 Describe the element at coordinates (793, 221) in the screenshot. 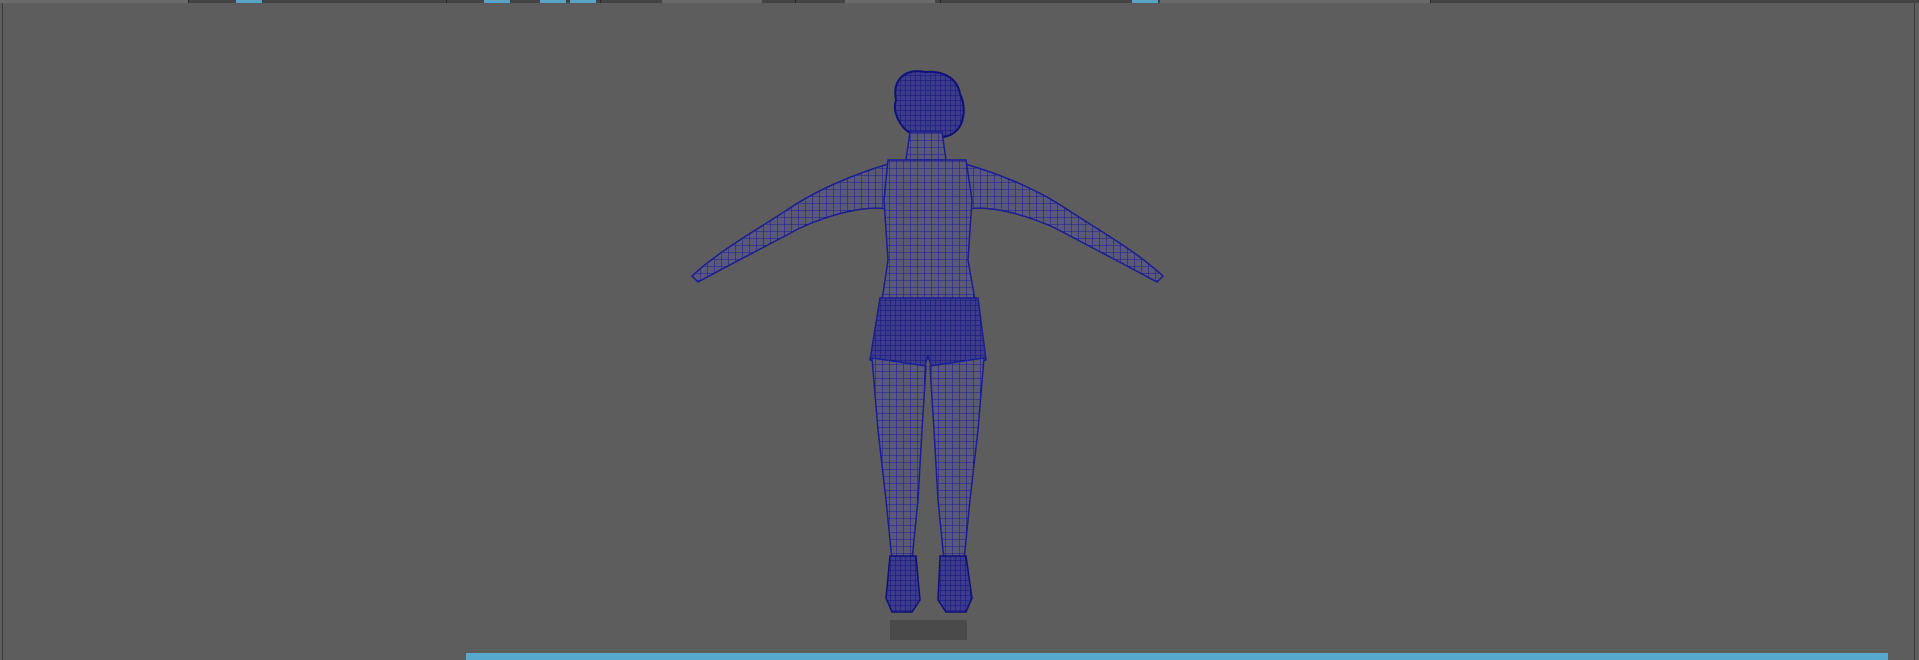

I see `left-arm-mesh` at that location.